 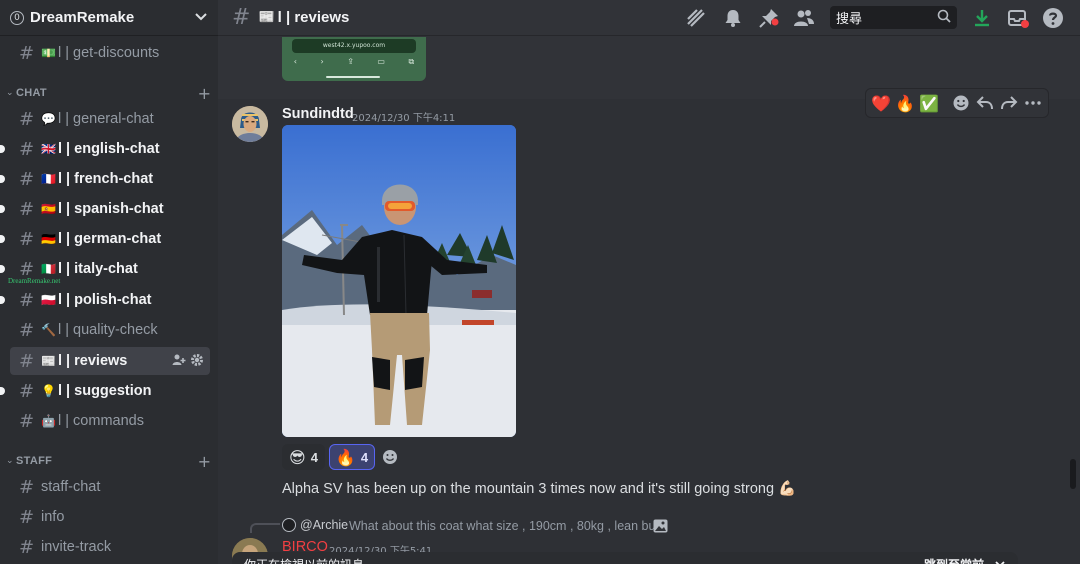 What do you see at coordinates (954, 560) in the screenshot?
I see `jump-to-present-button: 跳到至當前` at bounding box center [954, 560].